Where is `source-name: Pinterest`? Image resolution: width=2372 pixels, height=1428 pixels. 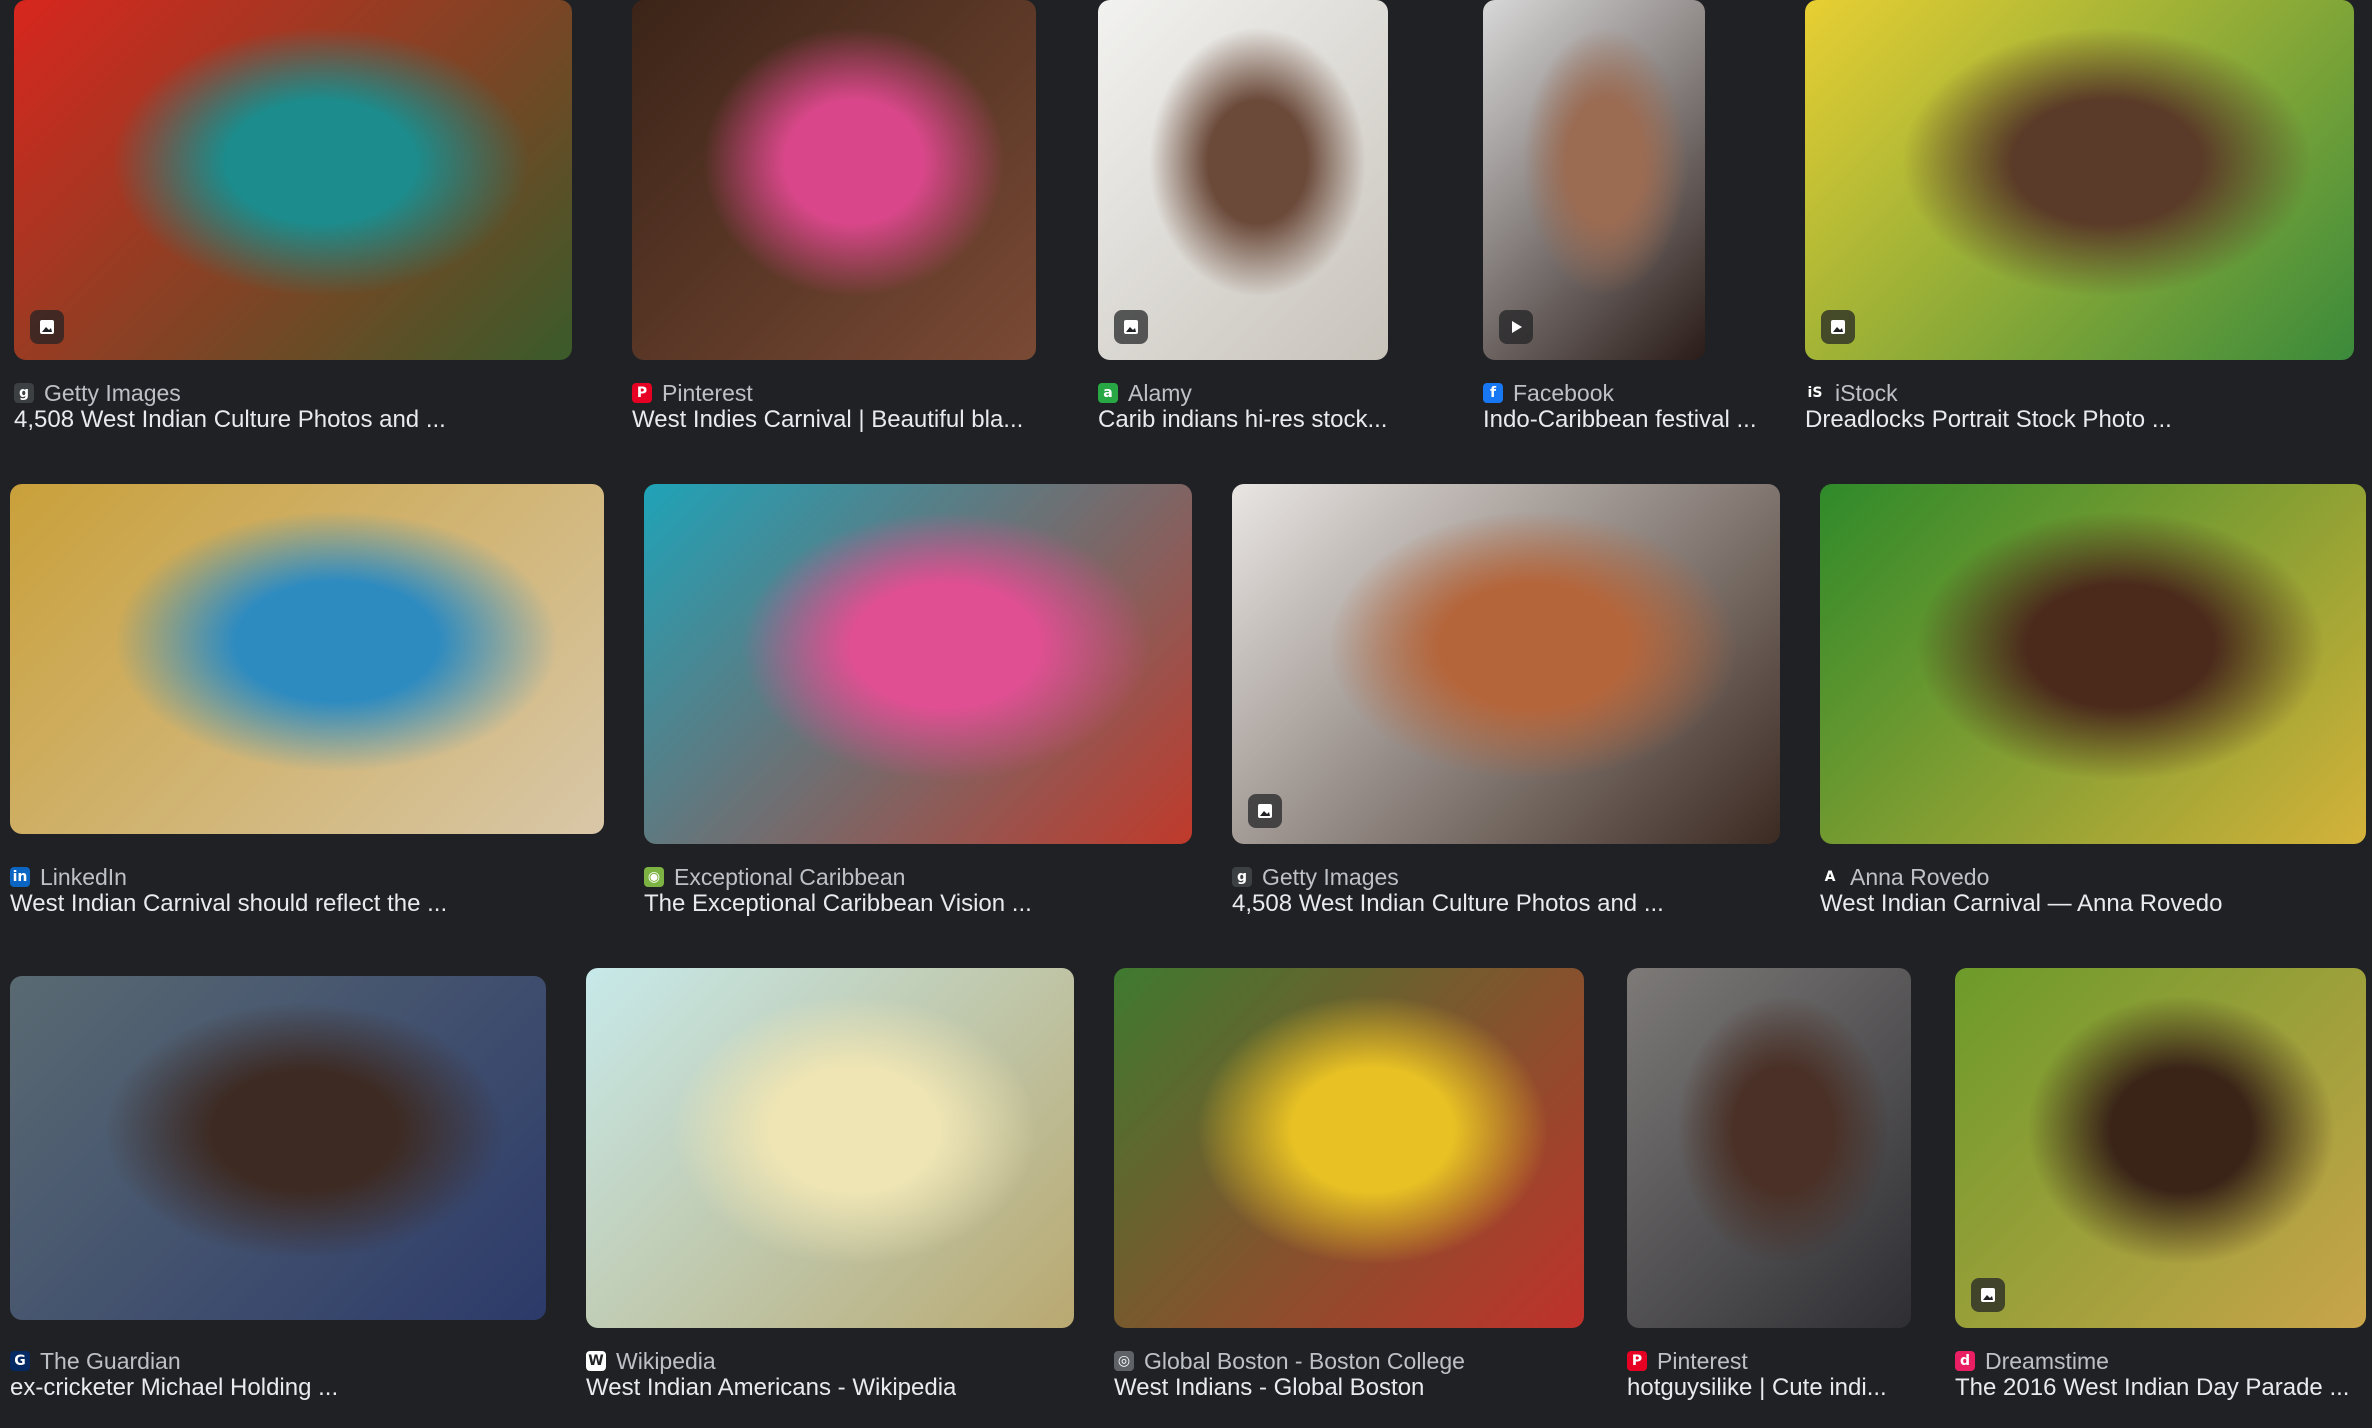 source-name: Pinterest is located at coordinates (1702, 1360).